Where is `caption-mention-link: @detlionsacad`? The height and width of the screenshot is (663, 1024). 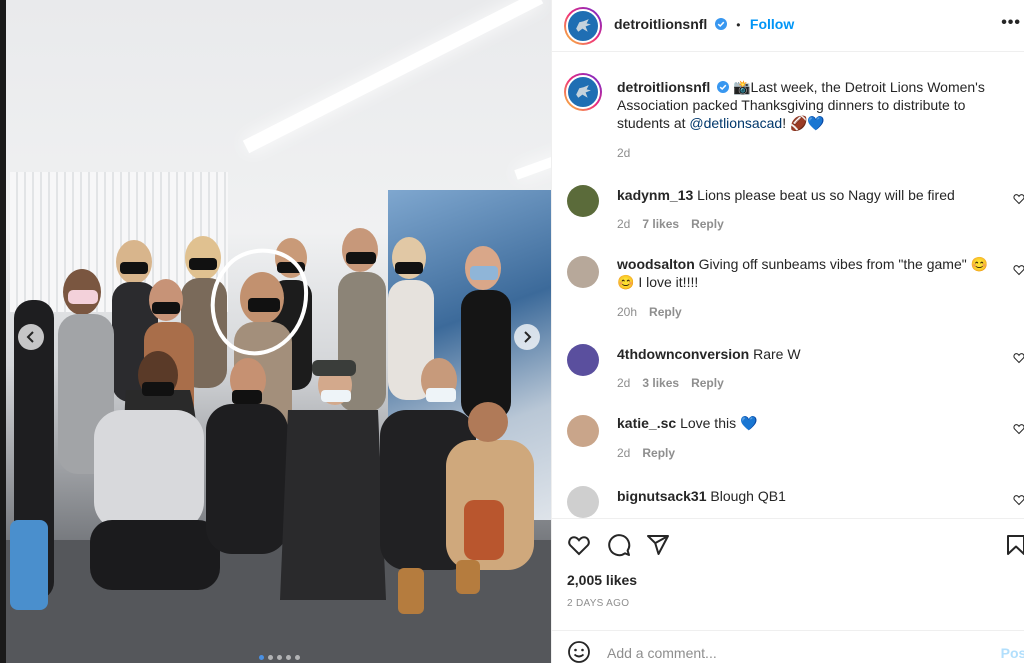 caption-mention-link: @detlionsacad is located at coordinates (735, 123).